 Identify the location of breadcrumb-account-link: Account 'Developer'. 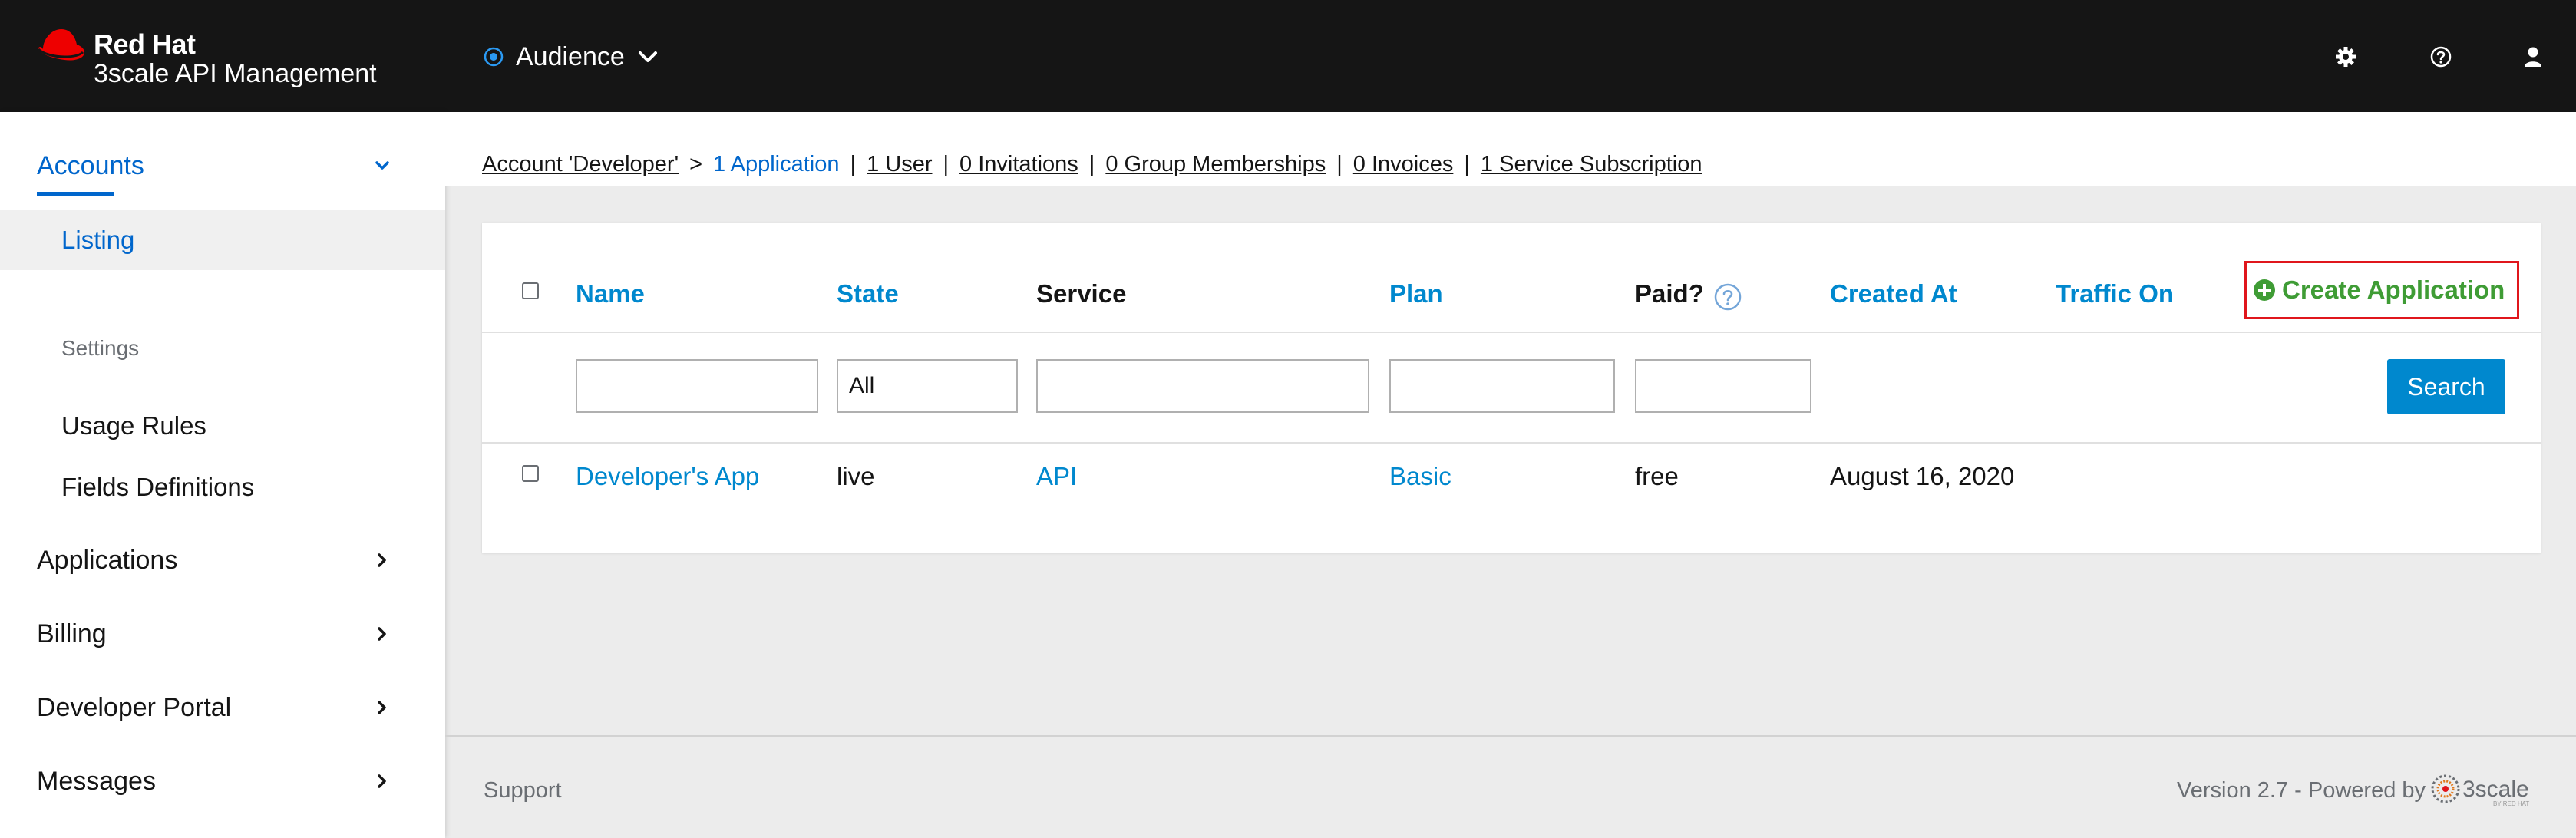
(580, 164).